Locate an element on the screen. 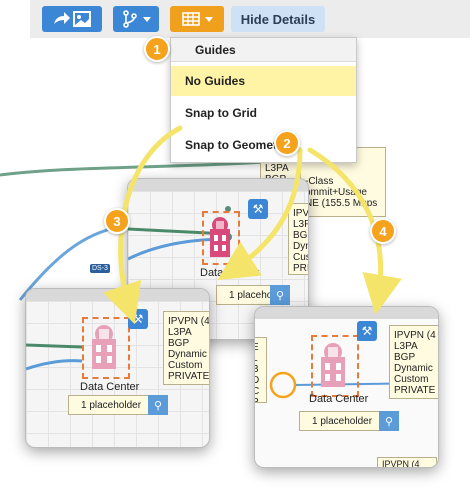 The height and width of the screenshot is (495, 470). callout-badge-2: 2 is located at coordinates (287, 143).